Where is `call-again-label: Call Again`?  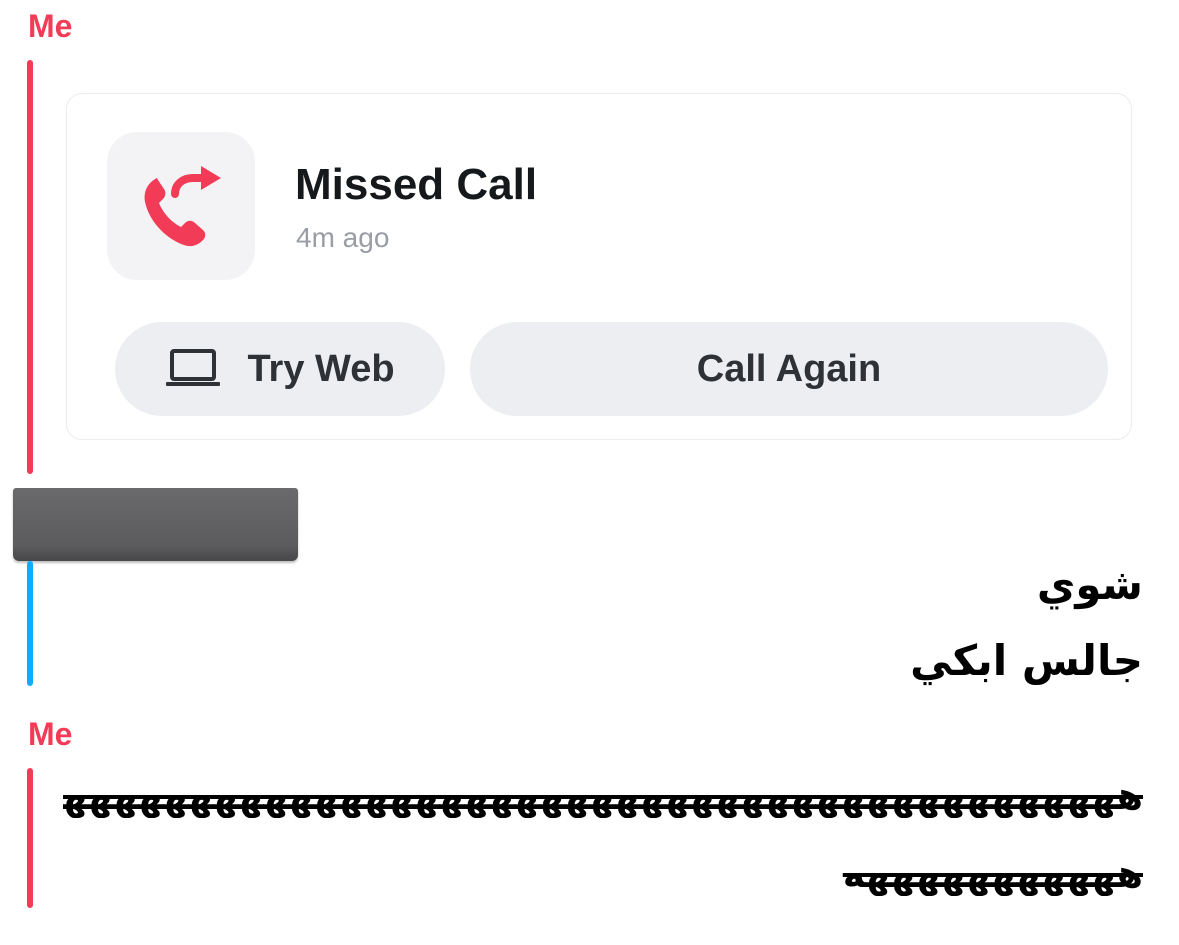
call-again-label: Call Again is located at coordinates (789, 368).